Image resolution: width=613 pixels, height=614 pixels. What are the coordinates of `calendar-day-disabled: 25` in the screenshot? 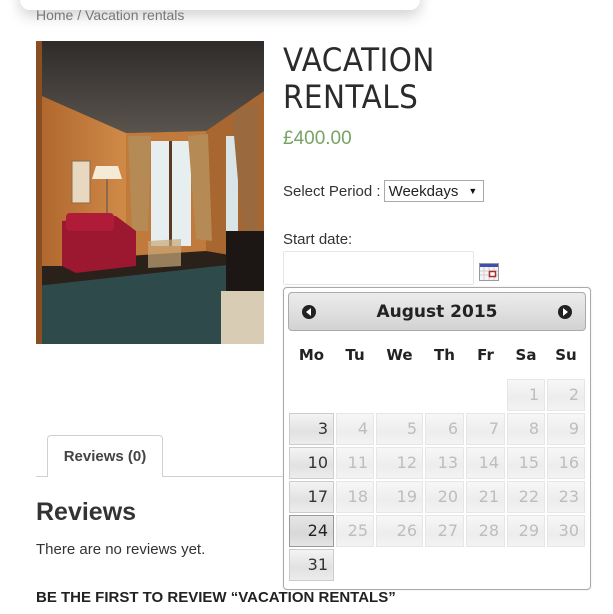 It's located at (355, 531).